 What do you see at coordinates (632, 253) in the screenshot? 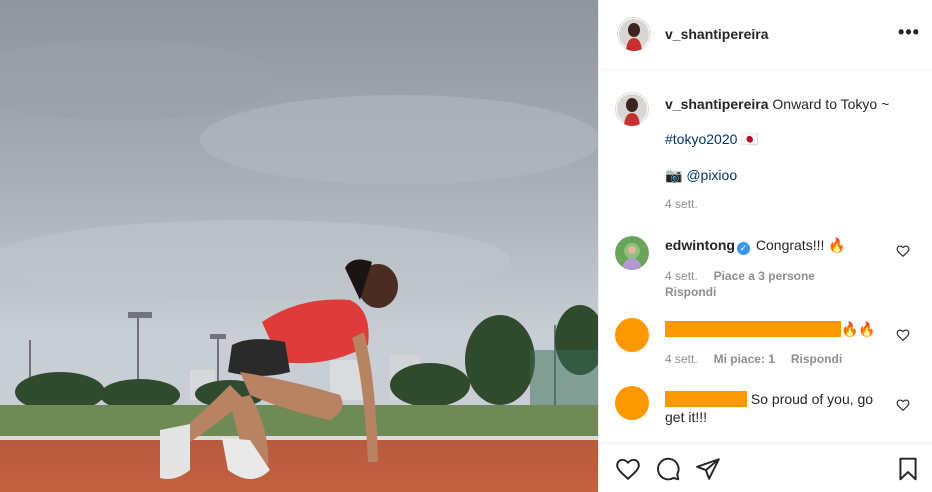
I see `comment-avatar` at bounding box center [632, 253].